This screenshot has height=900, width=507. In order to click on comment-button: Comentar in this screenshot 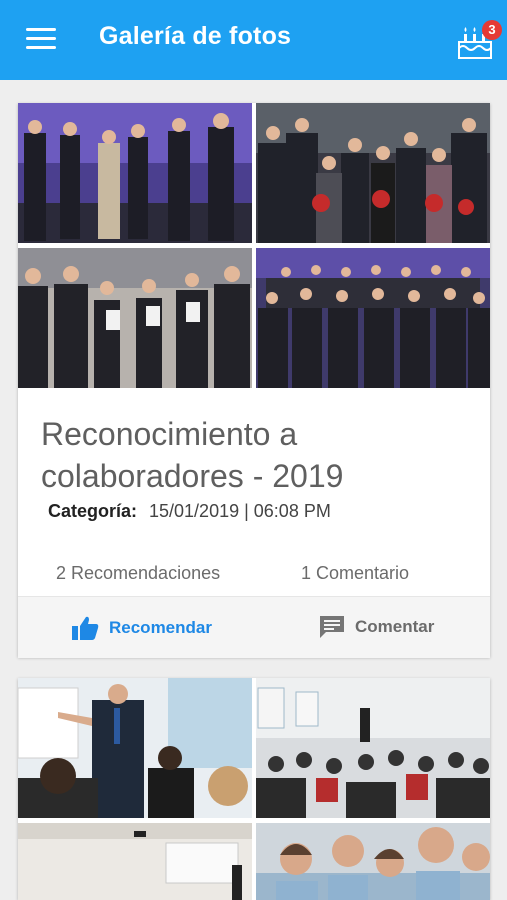, I will do `click(376, 627)`.